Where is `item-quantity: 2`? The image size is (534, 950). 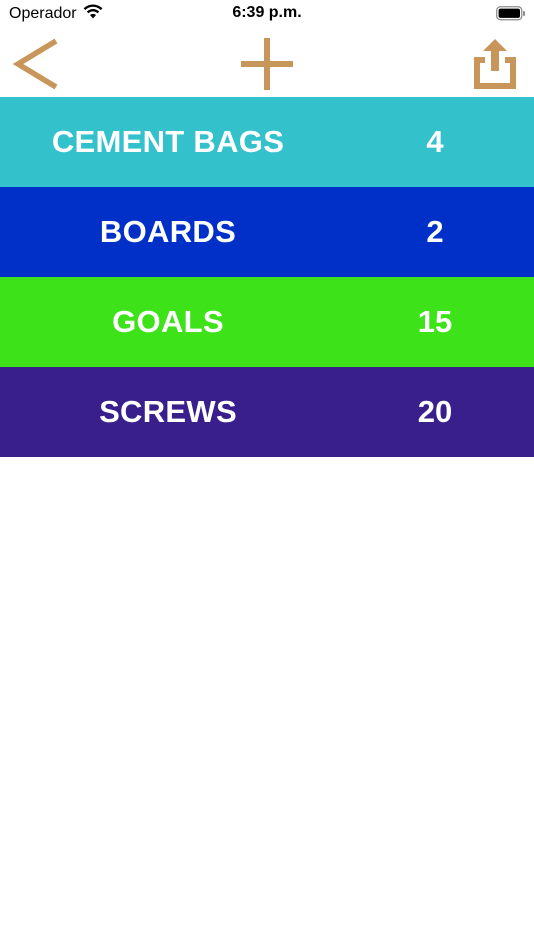 item-quantity: 2 is located at coordinates (435, 231).